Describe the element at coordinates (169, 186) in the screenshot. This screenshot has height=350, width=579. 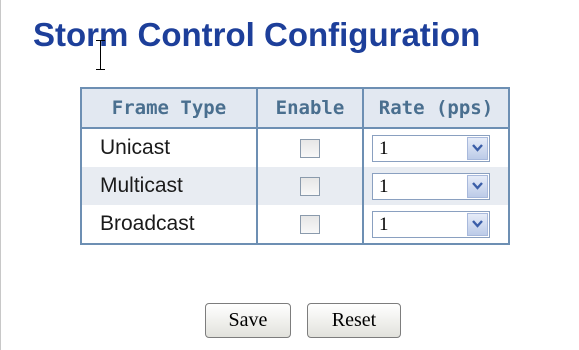
I see `frame-type-label: Multicast` at that location.